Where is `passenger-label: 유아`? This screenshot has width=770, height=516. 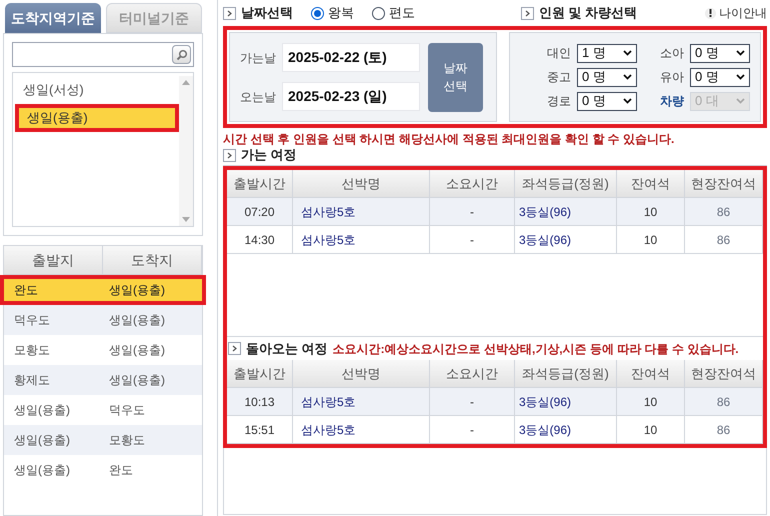 passenger-label: 유아 is located at coordinates (672, 77).